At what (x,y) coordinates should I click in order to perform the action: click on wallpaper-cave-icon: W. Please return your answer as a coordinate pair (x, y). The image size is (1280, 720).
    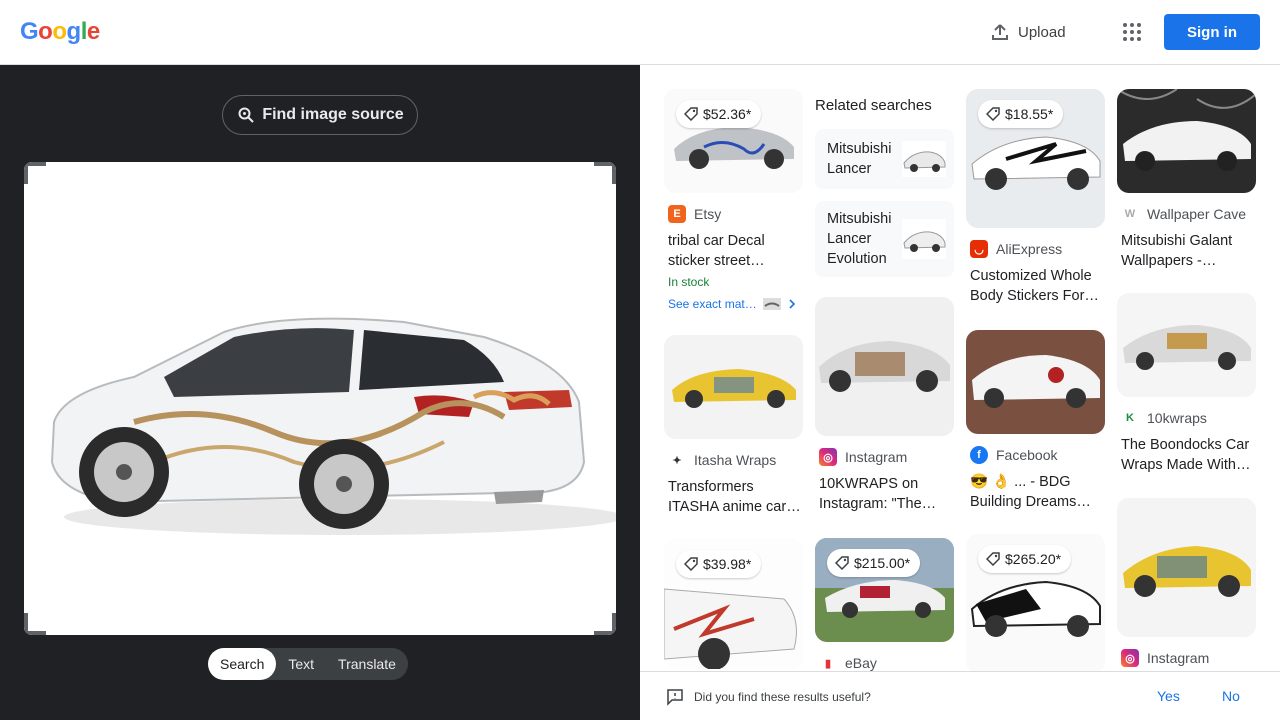
    Looking at the image, I should click on (1130, 214).